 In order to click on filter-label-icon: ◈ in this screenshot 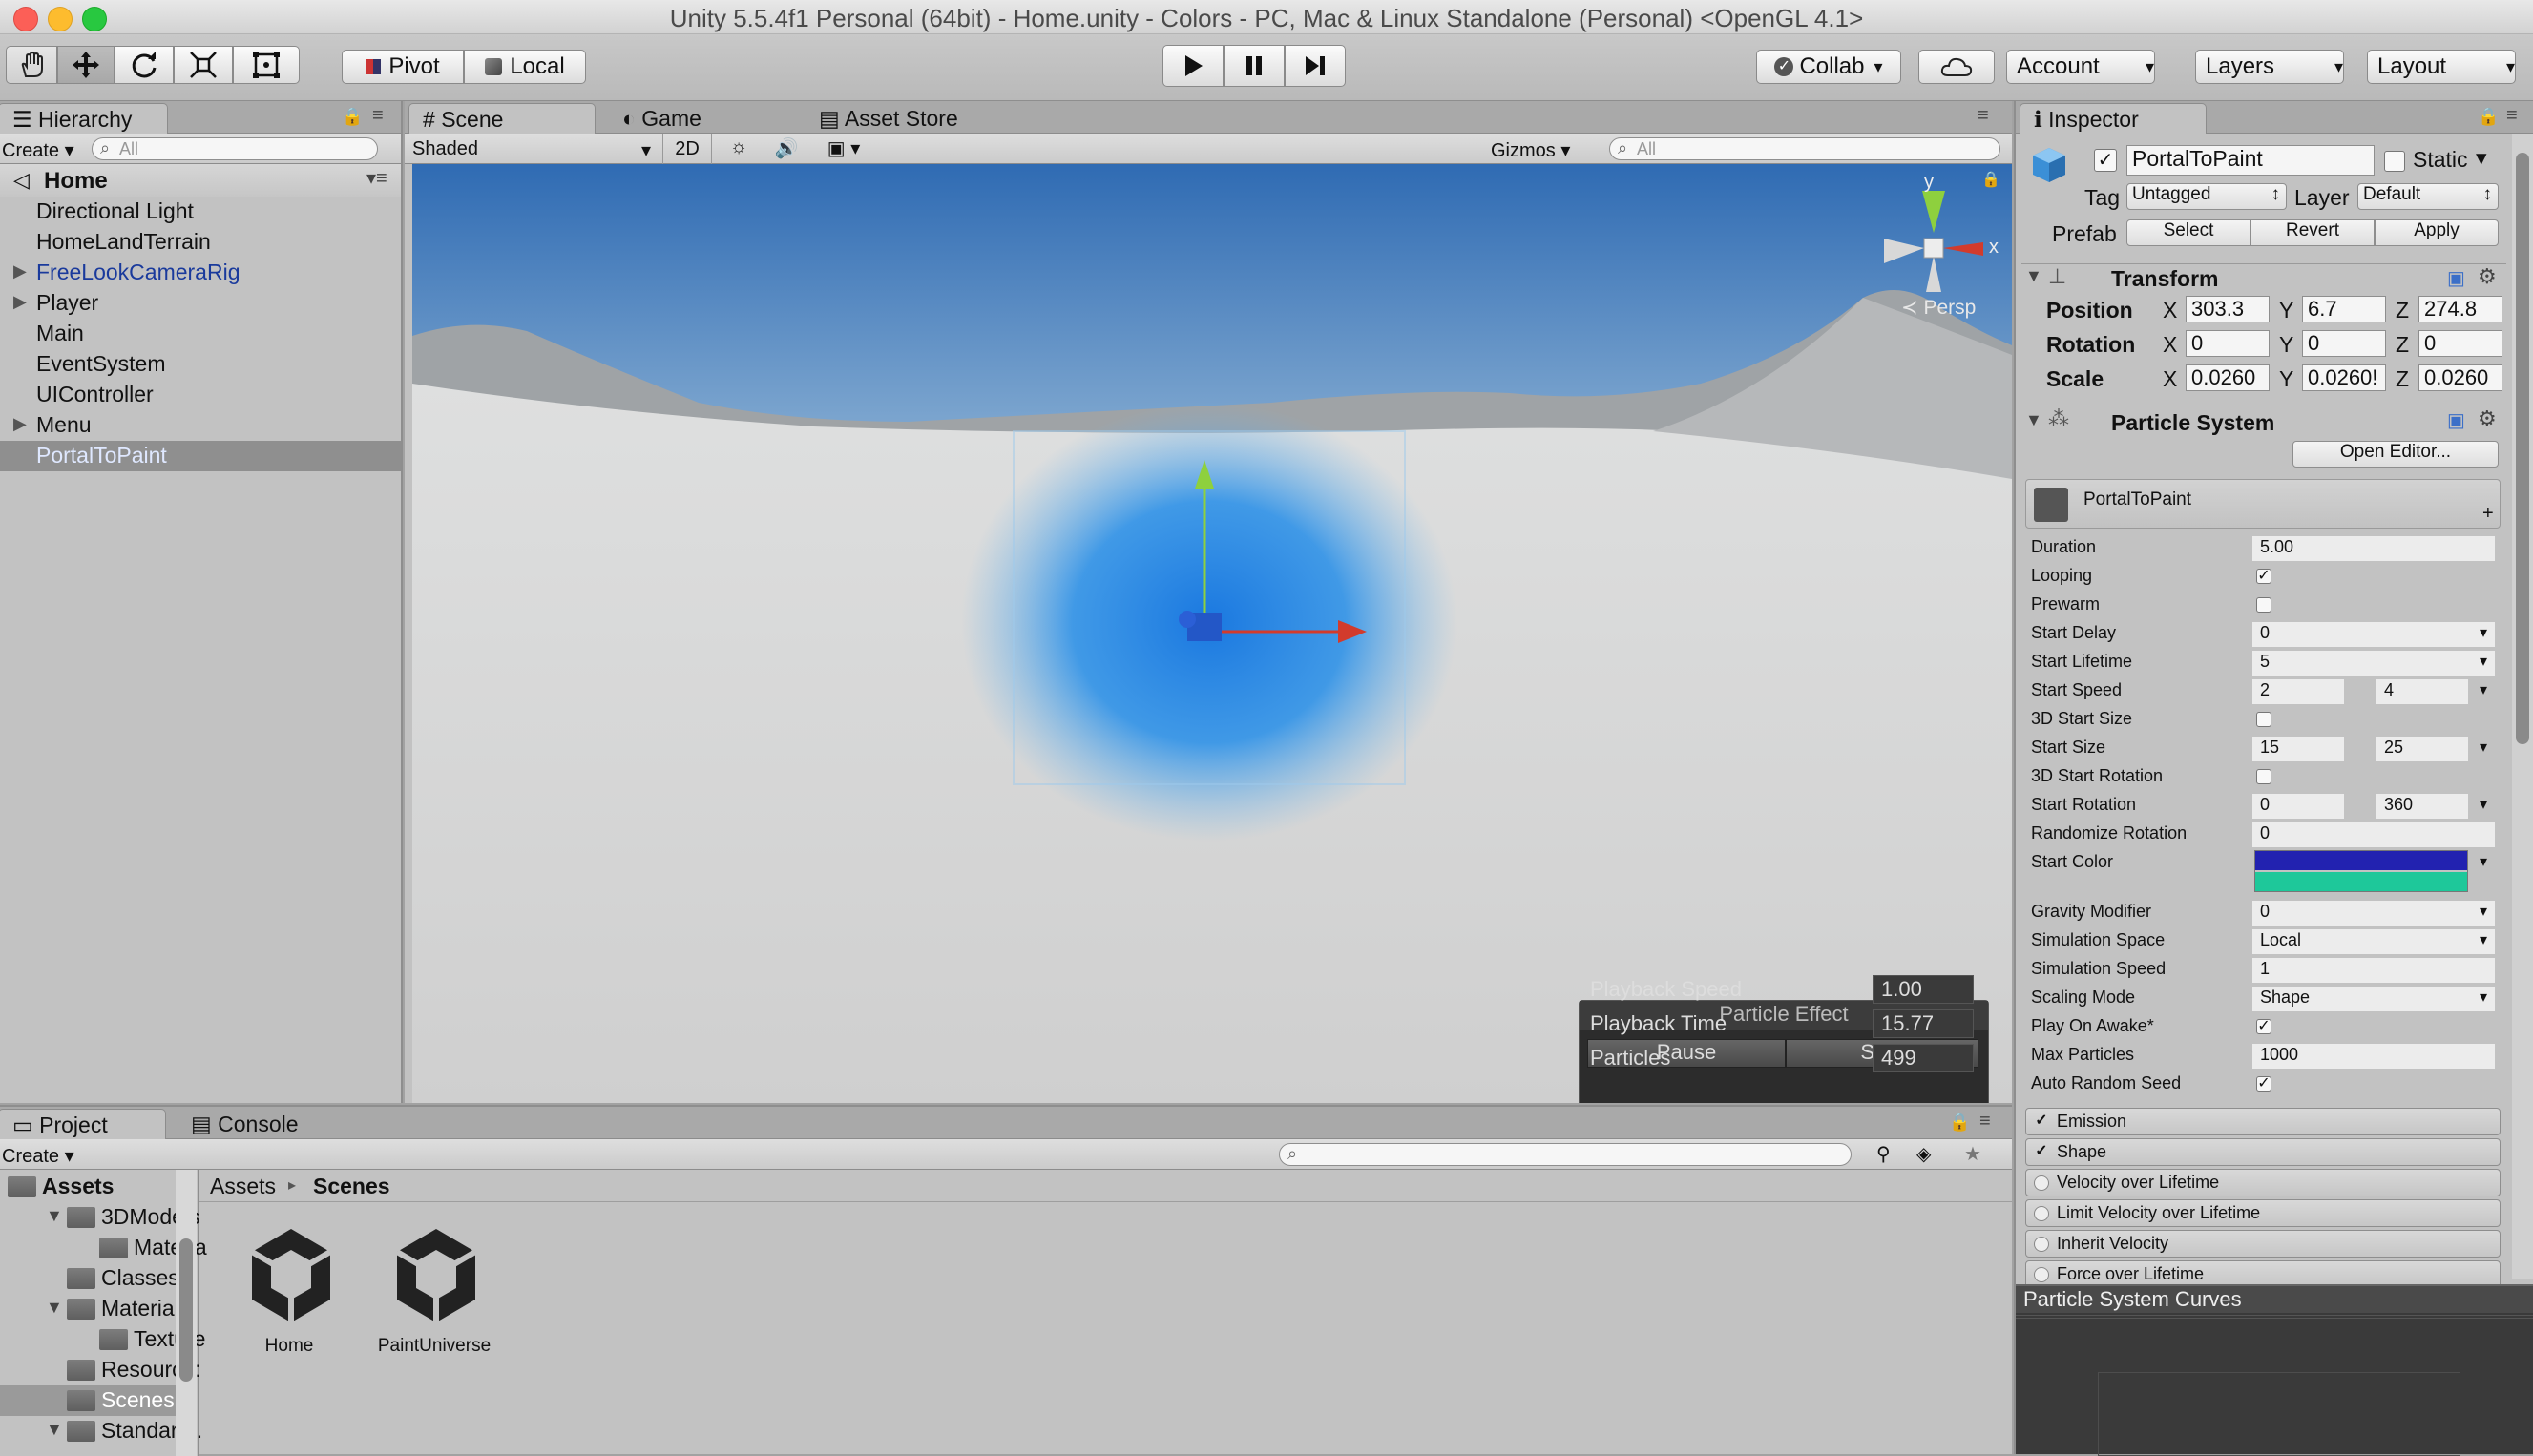, I will do `click(1923, 1154)`.